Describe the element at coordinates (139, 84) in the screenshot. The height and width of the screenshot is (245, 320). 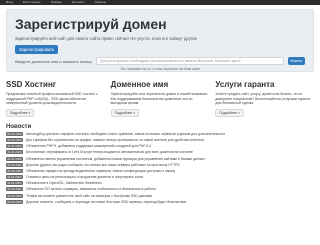
I see `service-title: Доменное имя` at that location.